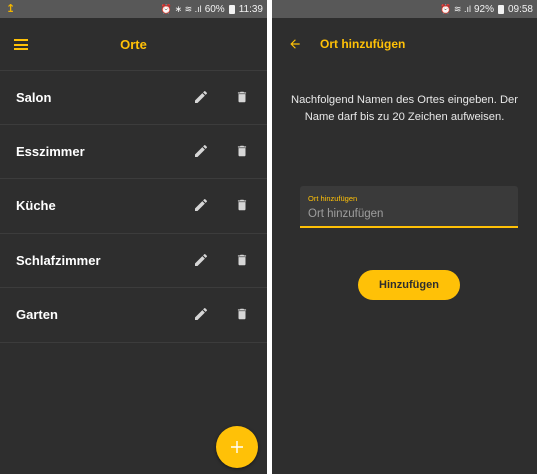 This screenshot has height=474, width=537. I want to click on upload-icon: ↥, so click(11, 9).